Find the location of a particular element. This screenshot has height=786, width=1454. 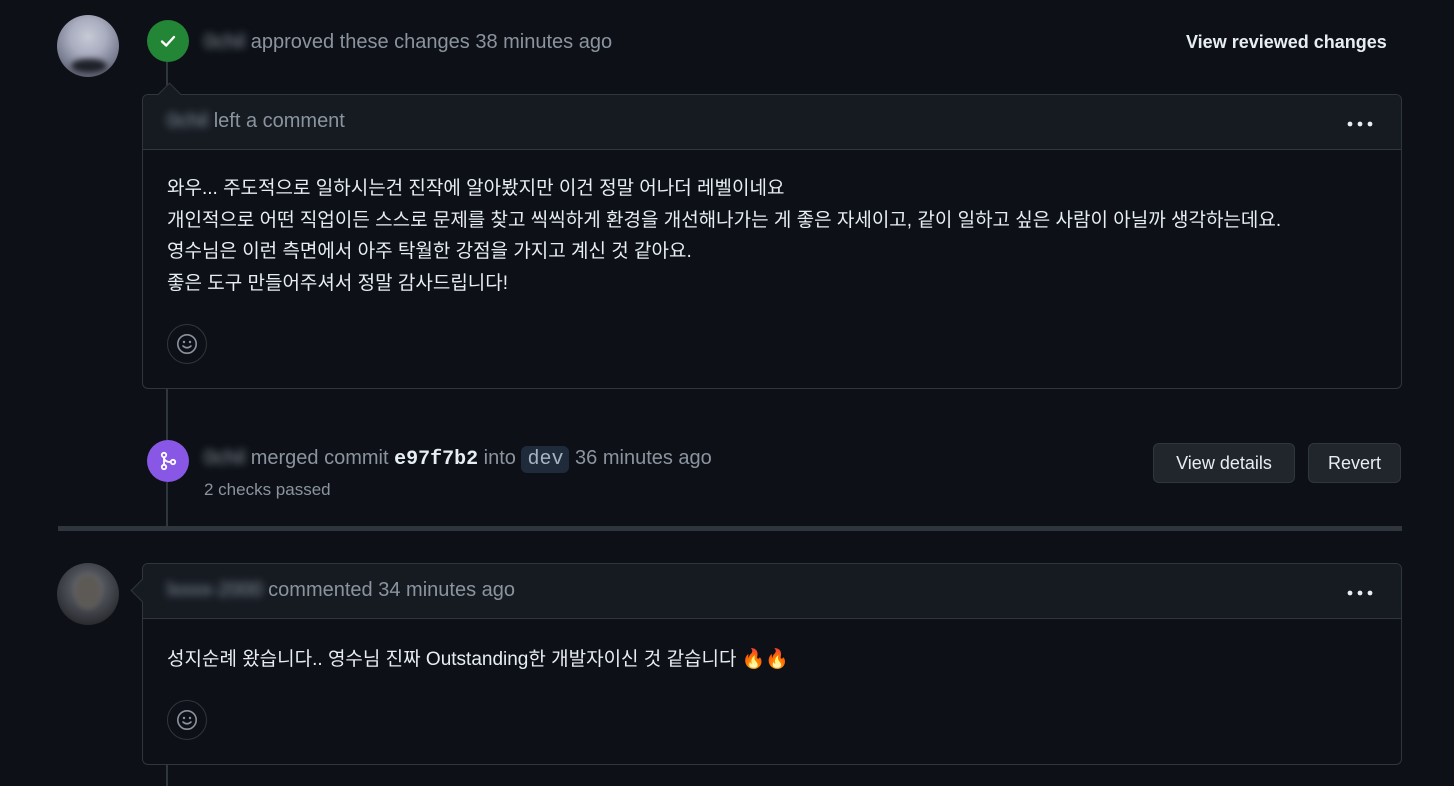

merge-into: into is located at coordinates (499, 458).